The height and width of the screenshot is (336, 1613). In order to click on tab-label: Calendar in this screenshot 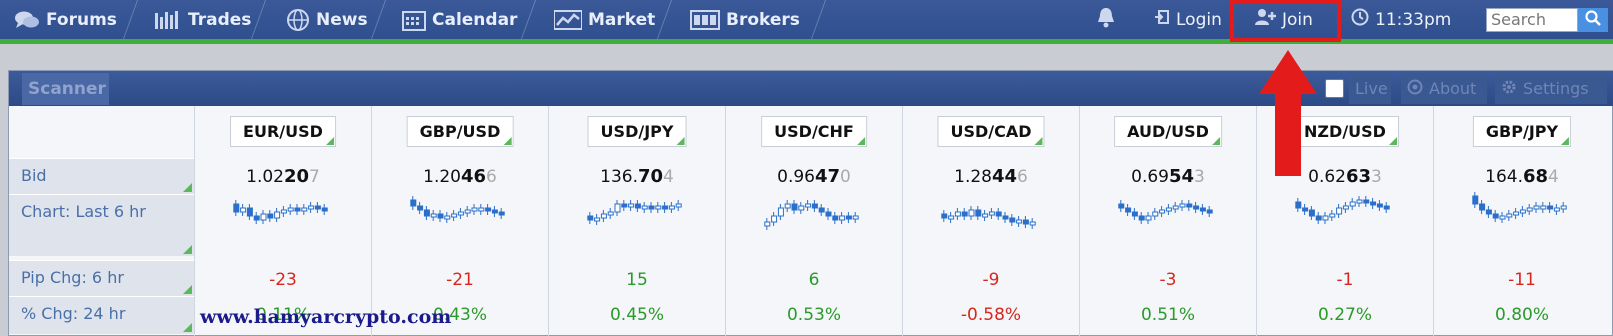, I will do `click(475, 19)`.